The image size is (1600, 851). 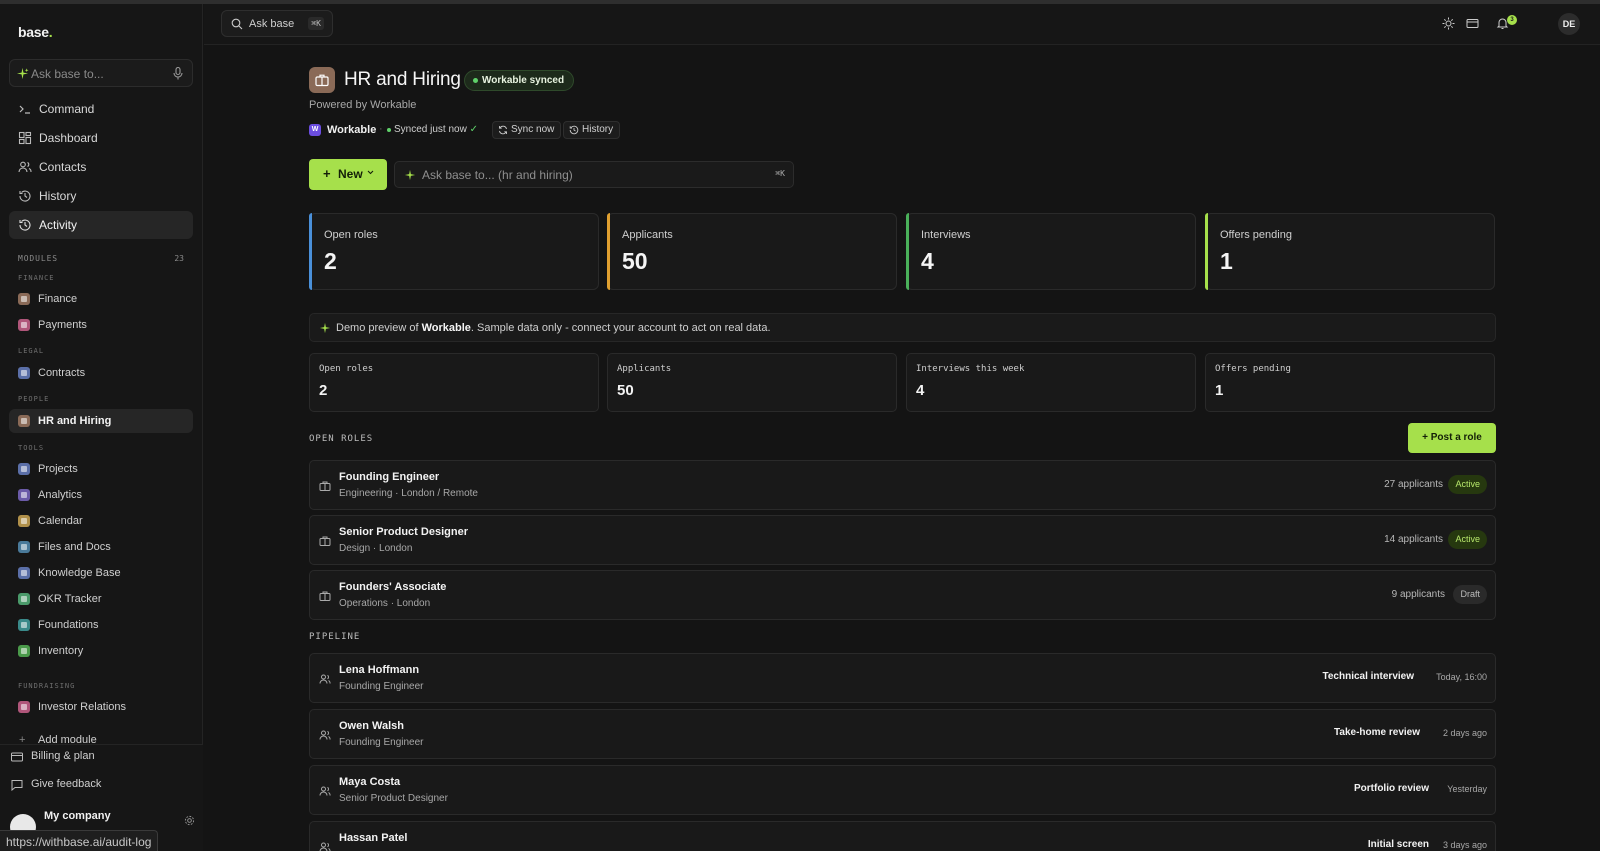 What do you see at coordinates (101, 573) in the screenshot?
I see `module-knowledge-base: Knowledge Base` at bounding box center [101, 573].